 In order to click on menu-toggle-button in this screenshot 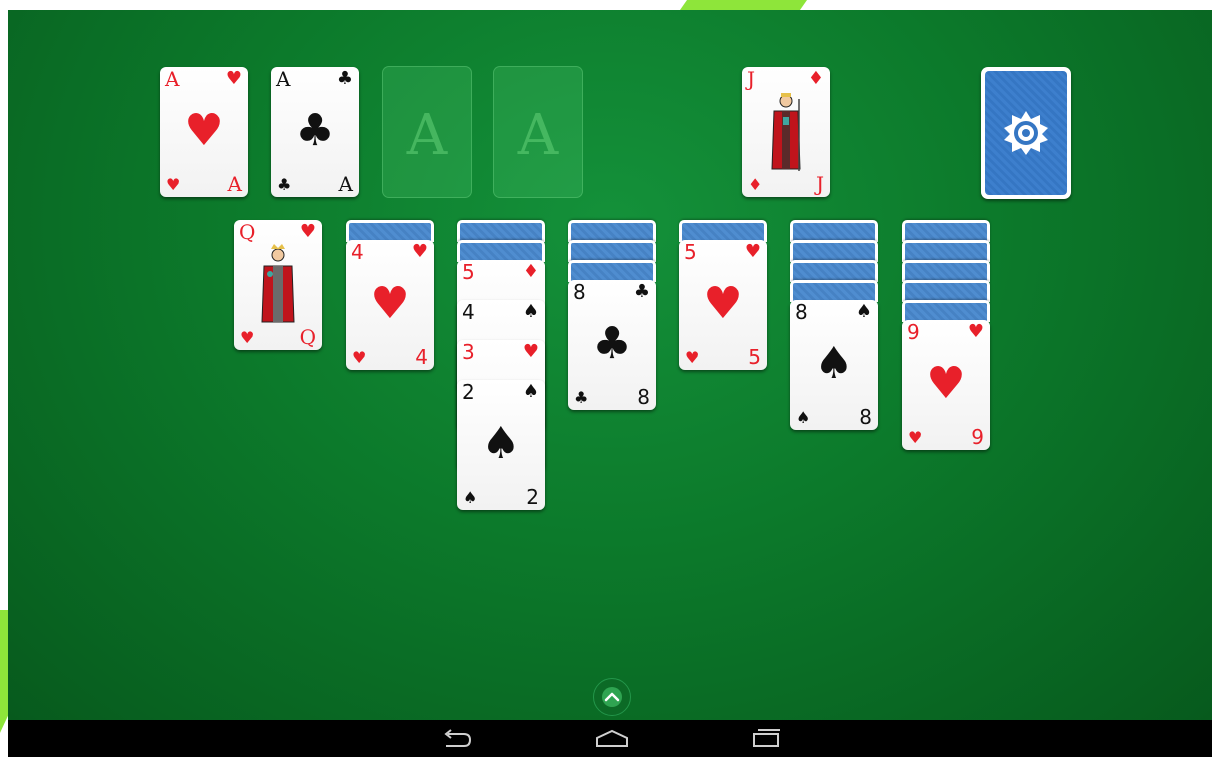, I will do `click(612, 697)`.